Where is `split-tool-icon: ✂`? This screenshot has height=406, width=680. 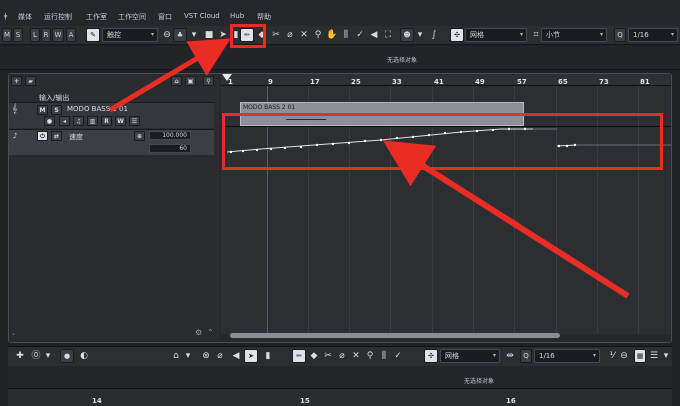 split-tool-icon: ✂ is located at coordinates (328, 356).